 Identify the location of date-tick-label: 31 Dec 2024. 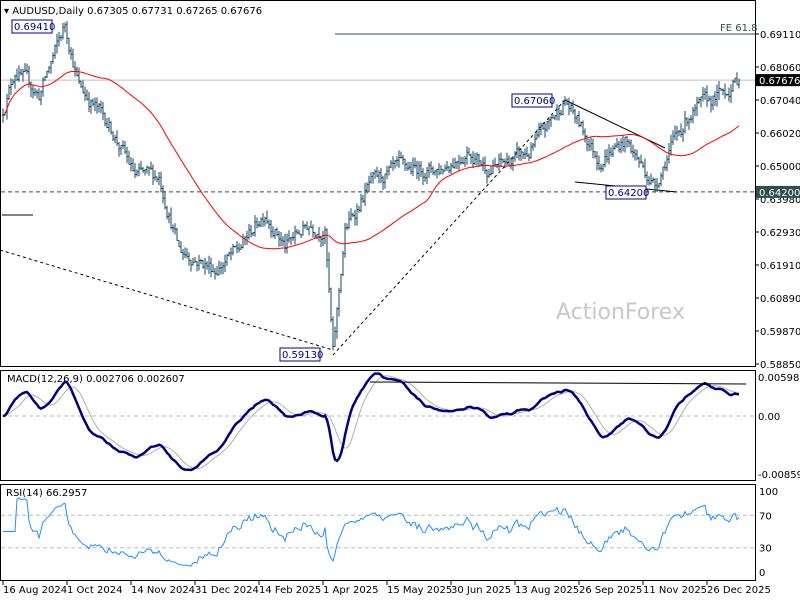
(227, 590).